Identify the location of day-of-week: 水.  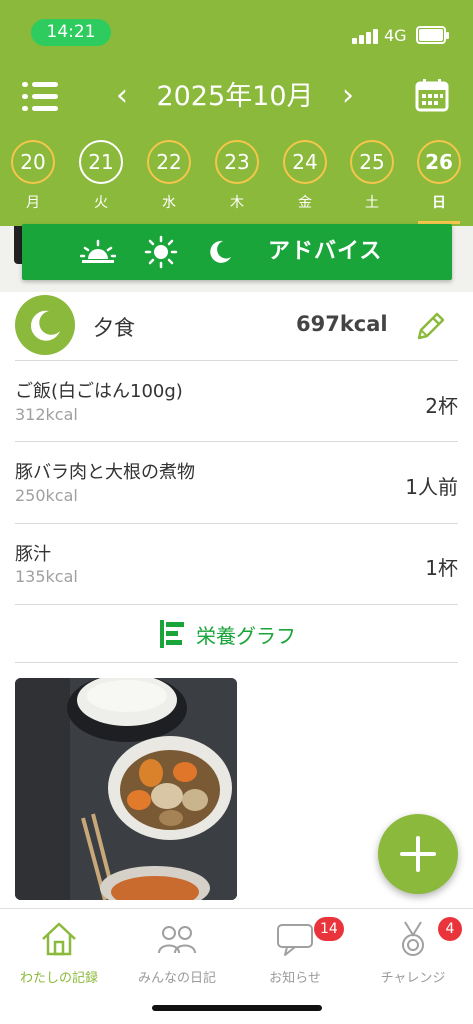
(169, 203).